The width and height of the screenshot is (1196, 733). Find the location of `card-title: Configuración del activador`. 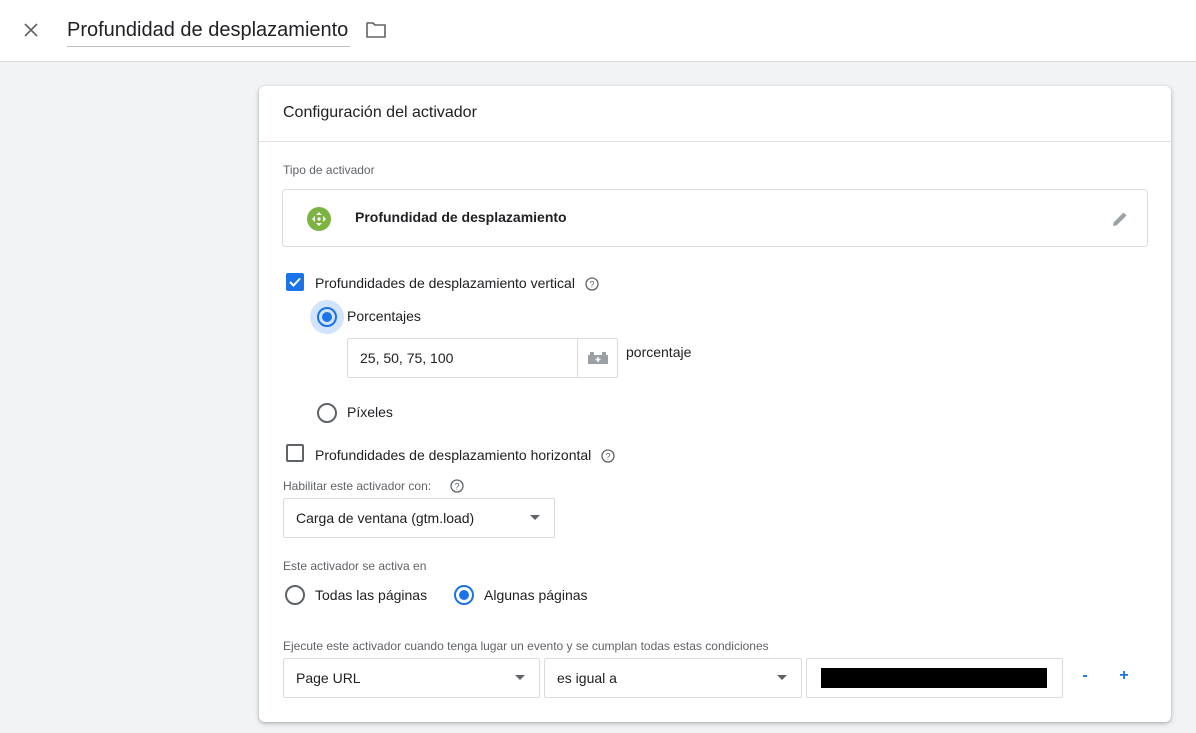

card-title: Configuración del activador is located at coordinates (380, 112).